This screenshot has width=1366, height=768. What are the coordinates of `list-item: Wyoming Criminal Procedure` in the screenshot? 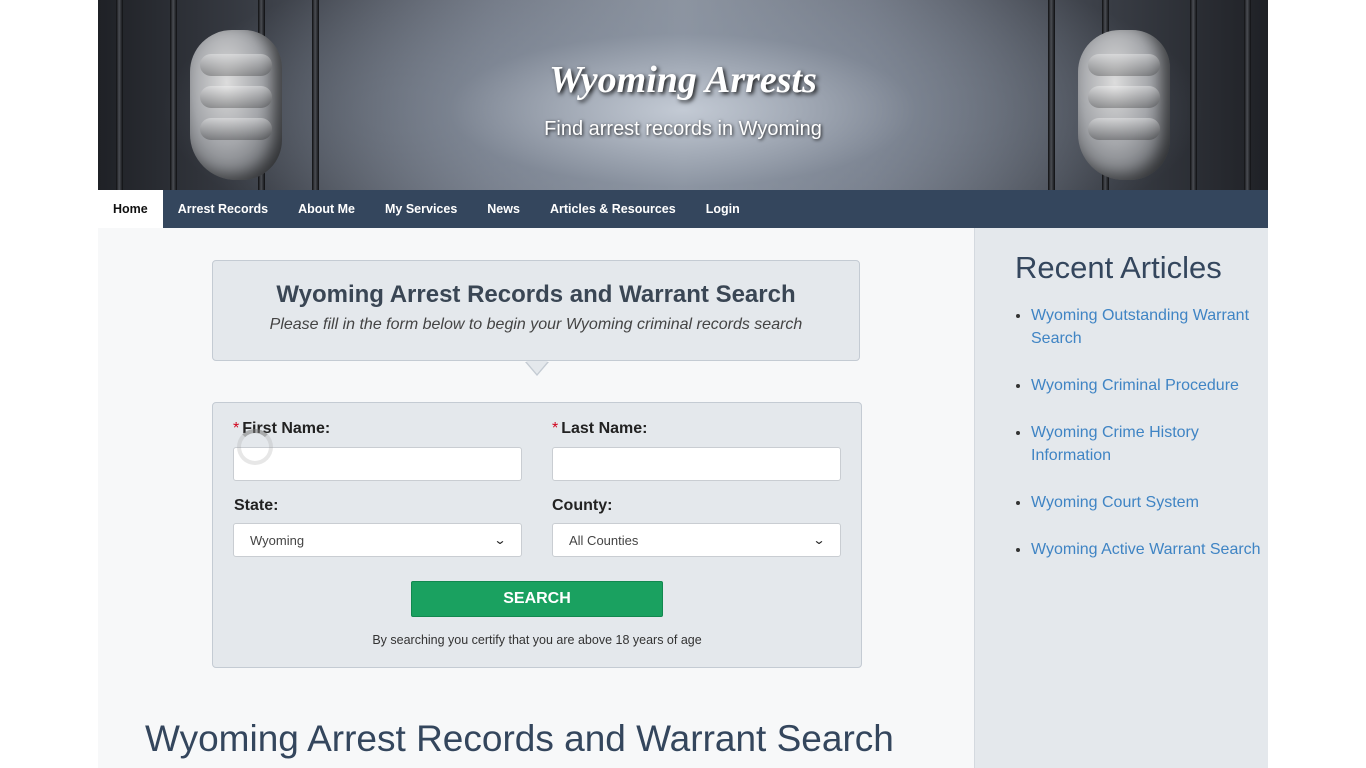 It's located at (1149, 385).